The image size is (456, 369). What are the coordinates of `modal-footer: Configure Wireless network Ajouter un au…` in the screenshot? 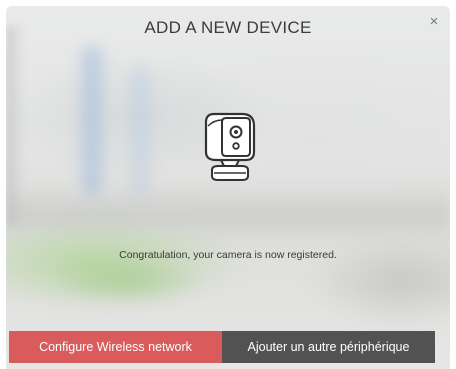 It's located at (222, 347).